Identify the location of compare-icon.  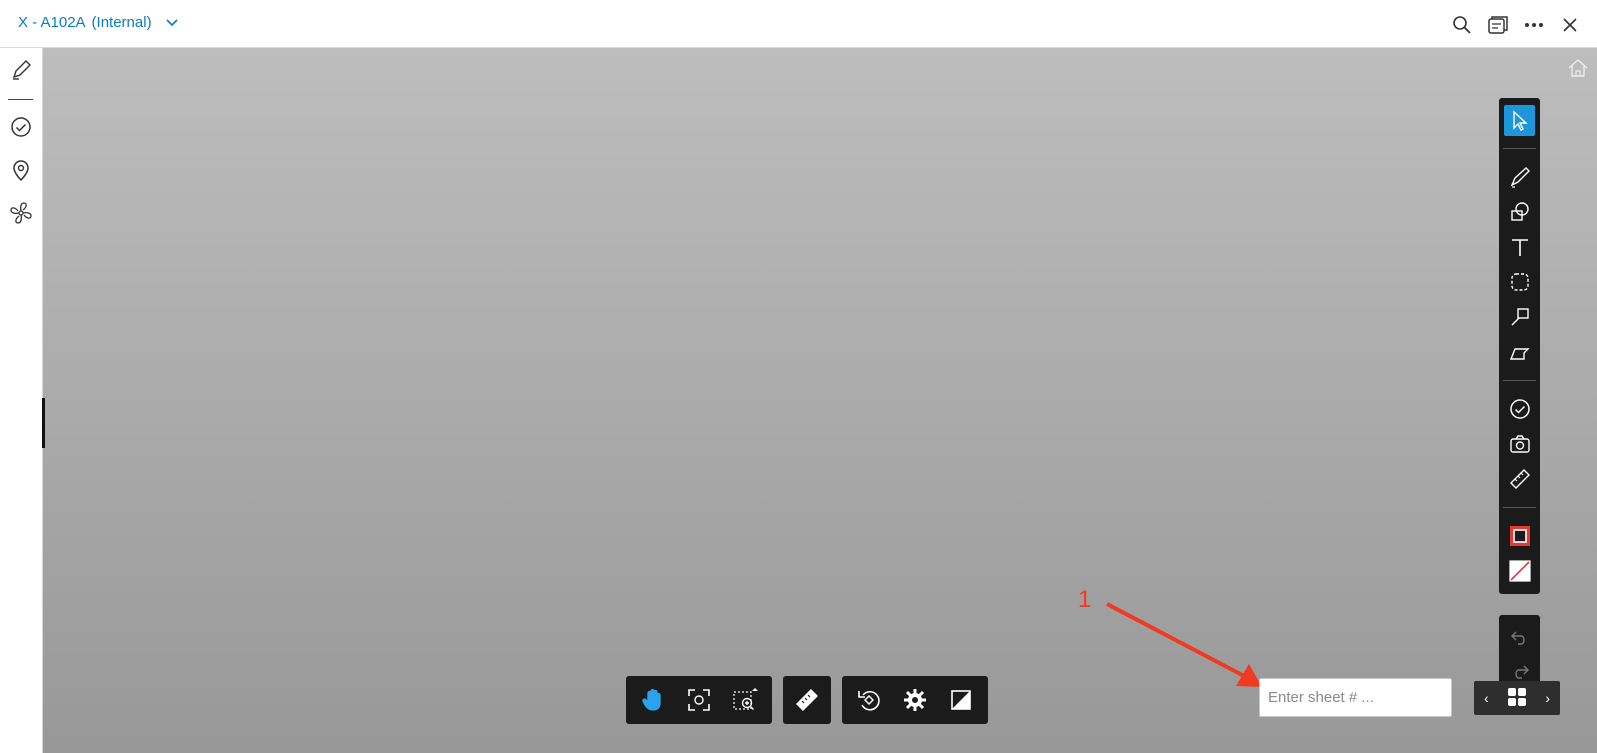
(961, 700).